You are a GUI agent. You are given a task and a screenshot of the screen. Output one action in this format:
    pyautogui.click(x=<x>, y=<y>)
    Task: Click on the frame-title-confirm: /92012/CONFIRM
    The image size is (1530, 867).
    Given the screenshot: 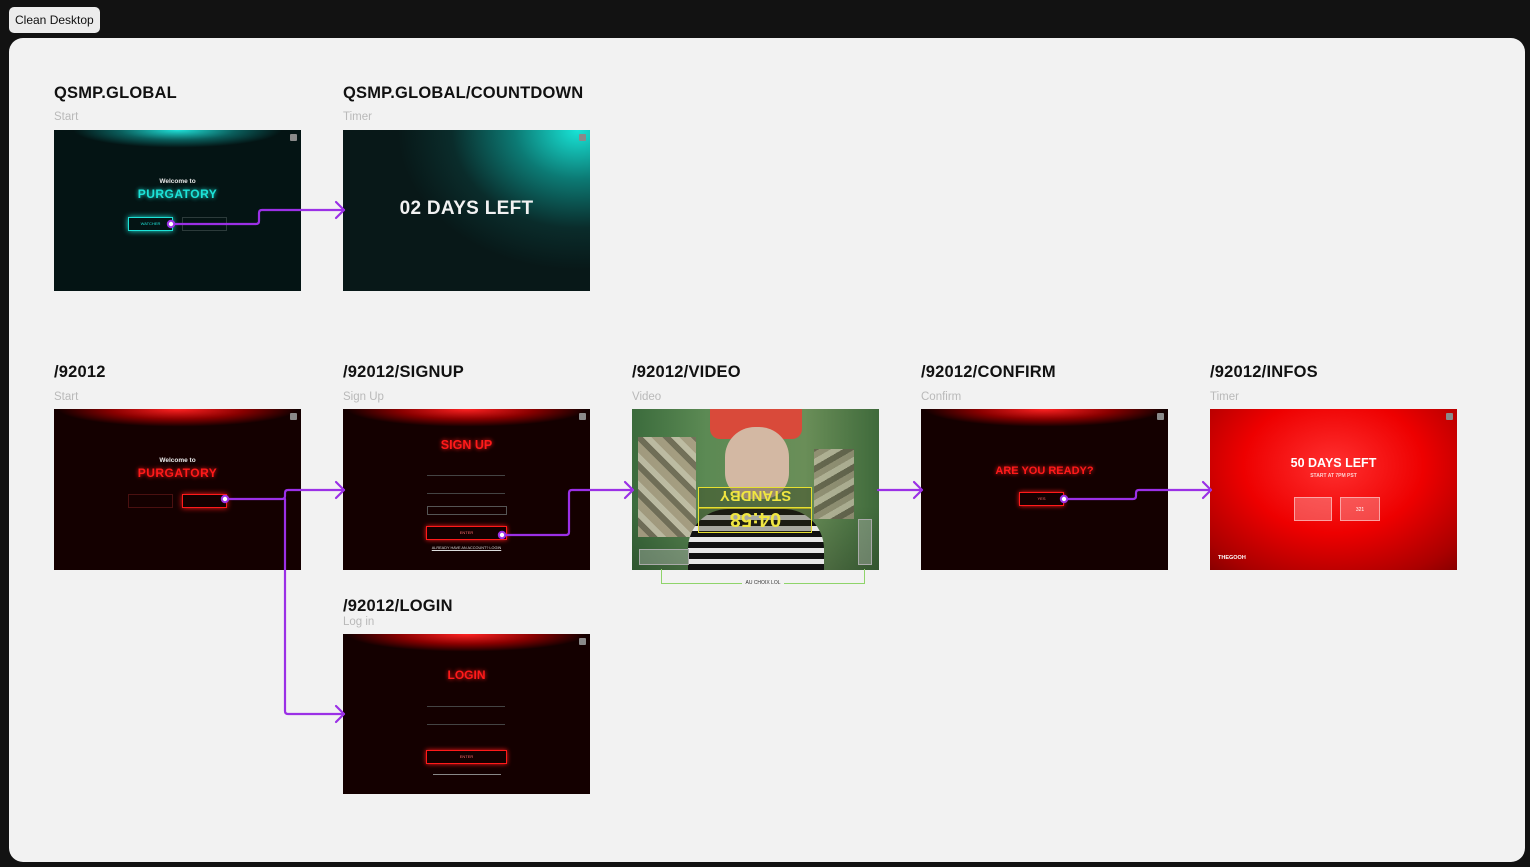 What is the action you would take?
    pyautogui.click(x=988, y=372)
    